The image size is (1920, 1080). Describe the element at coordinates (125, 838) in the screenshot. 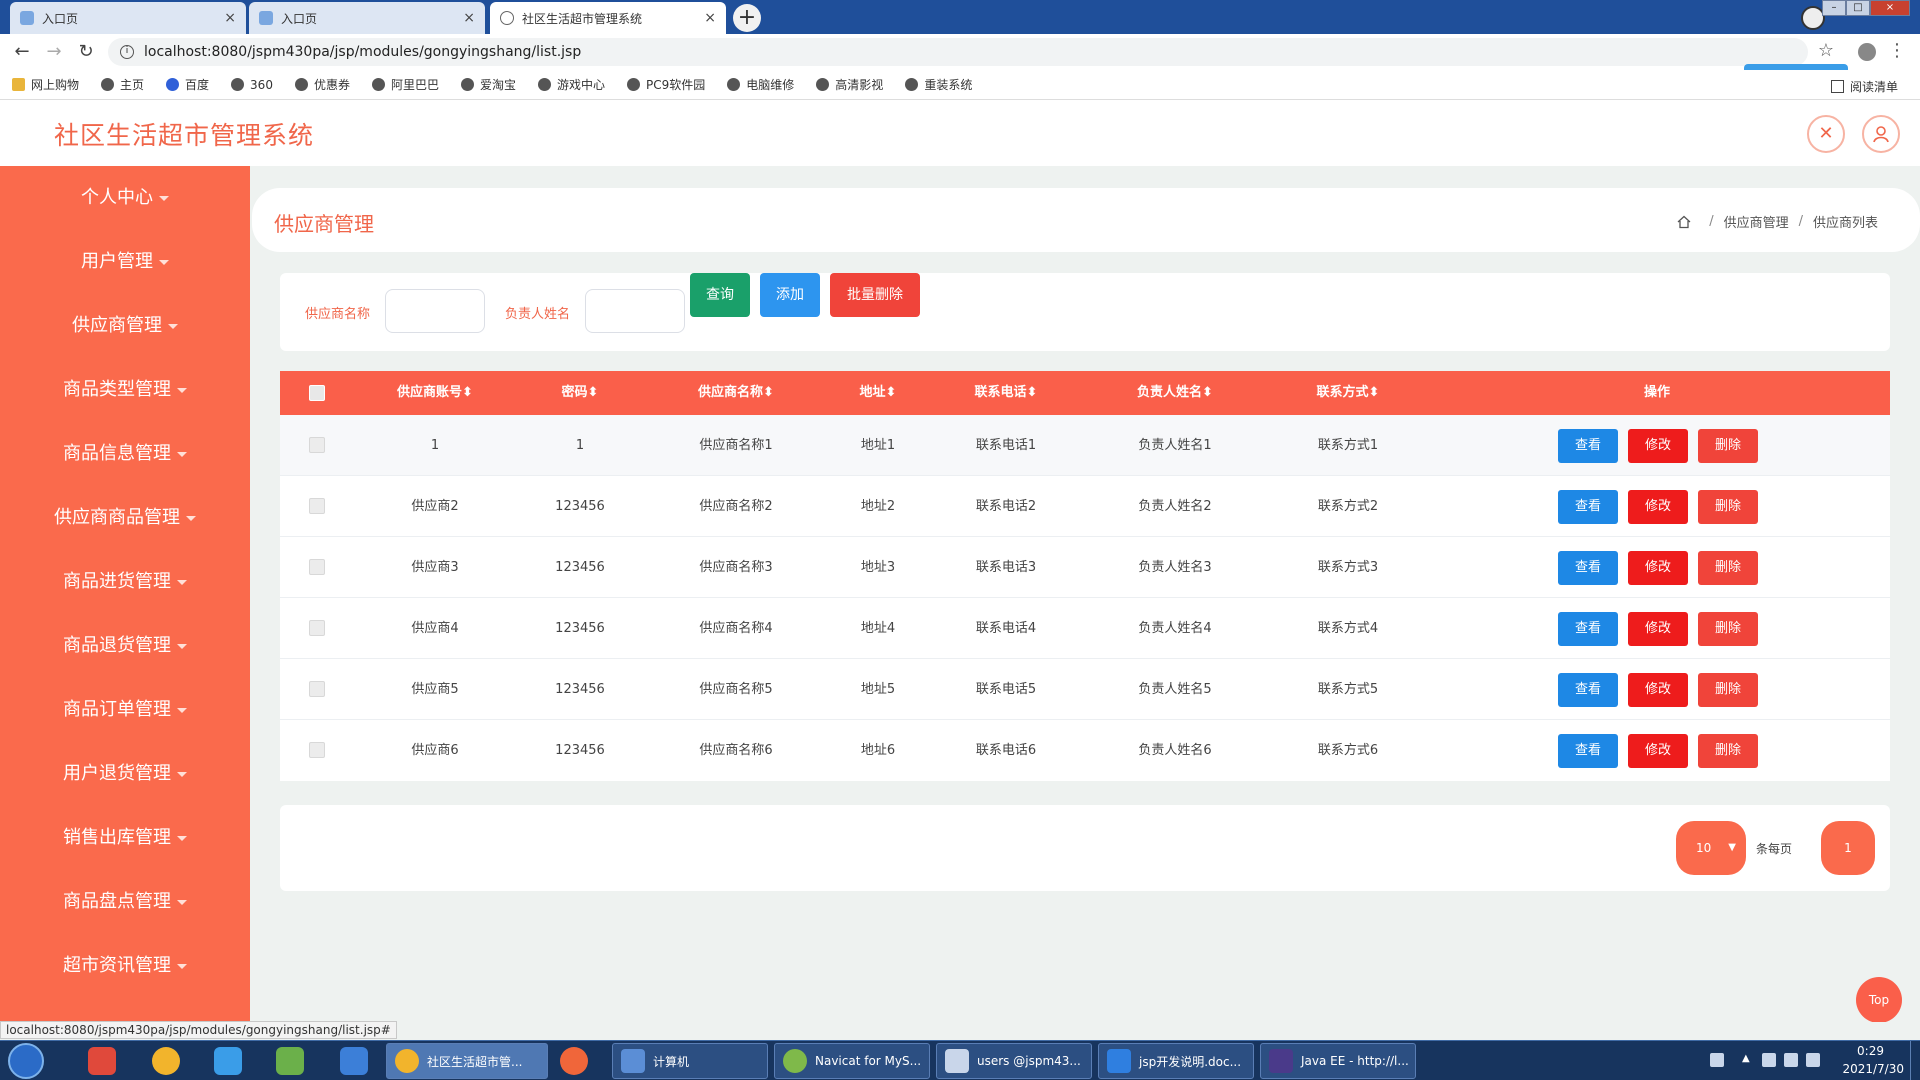

I see `sidebar-item-sales-outbound: 销售出库管理` at that location.